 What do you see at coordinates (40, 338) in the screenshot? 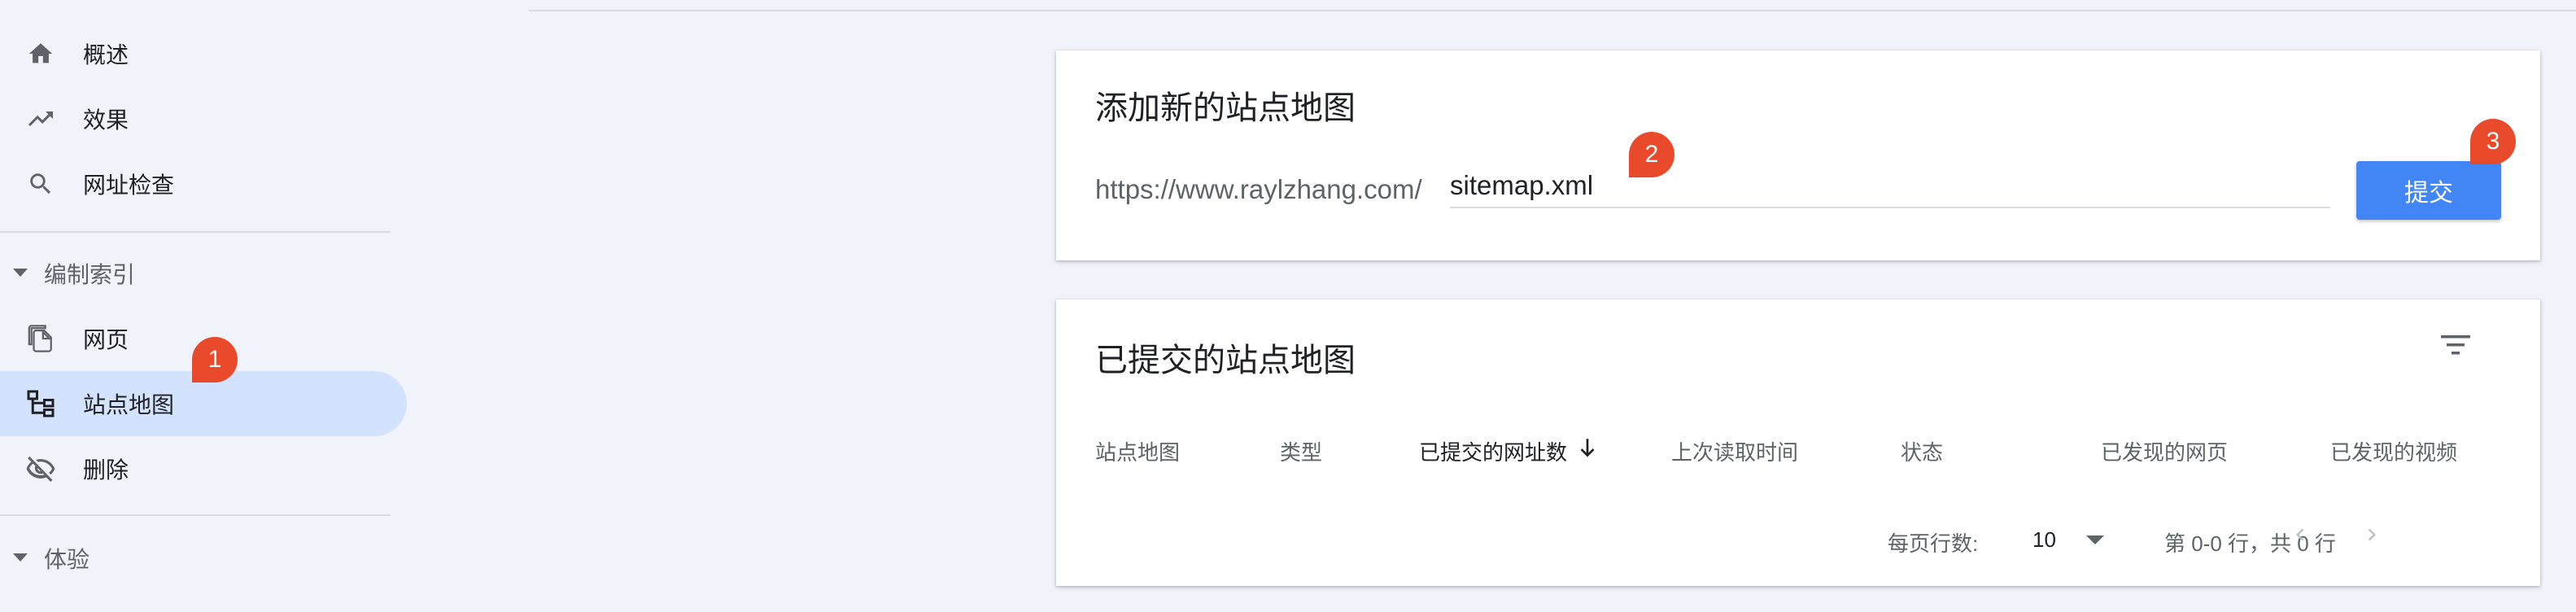
I see `pages-icon` at bounding box center [40, 338].